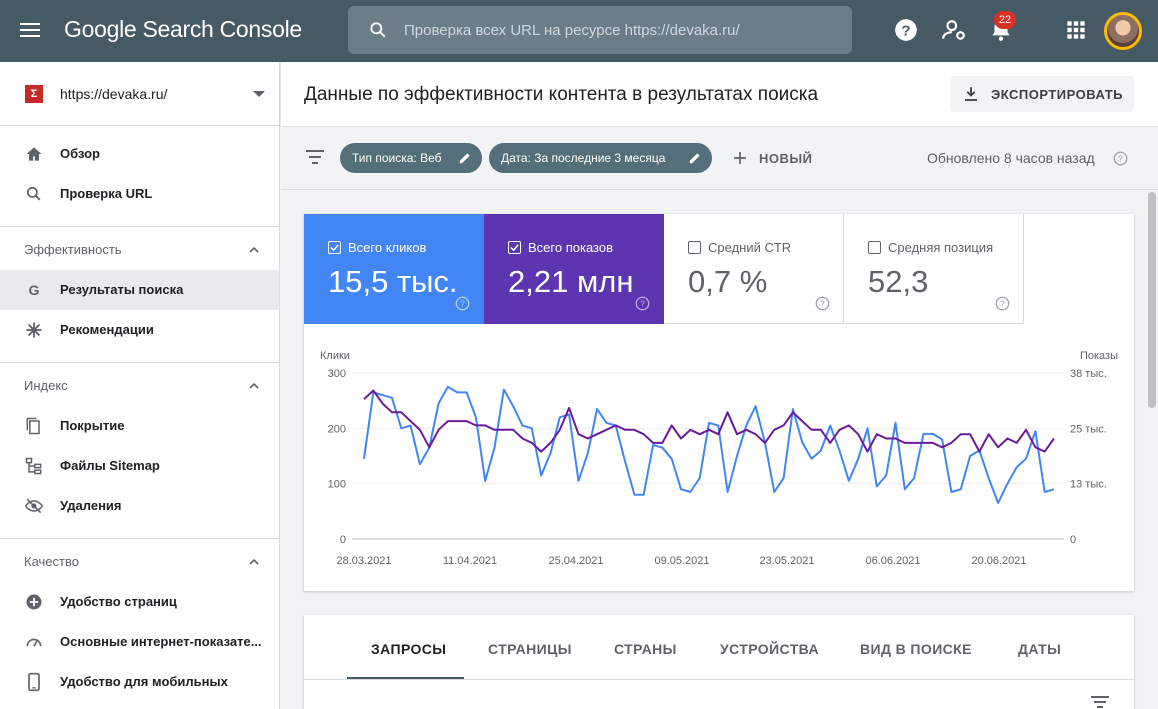 The width and height of the screenshot is (1158, 709). Describe the element at coordinates (139, 194) in the screenshot. I see `sidebar-item-url-inspection: Проверка URL` at that location.